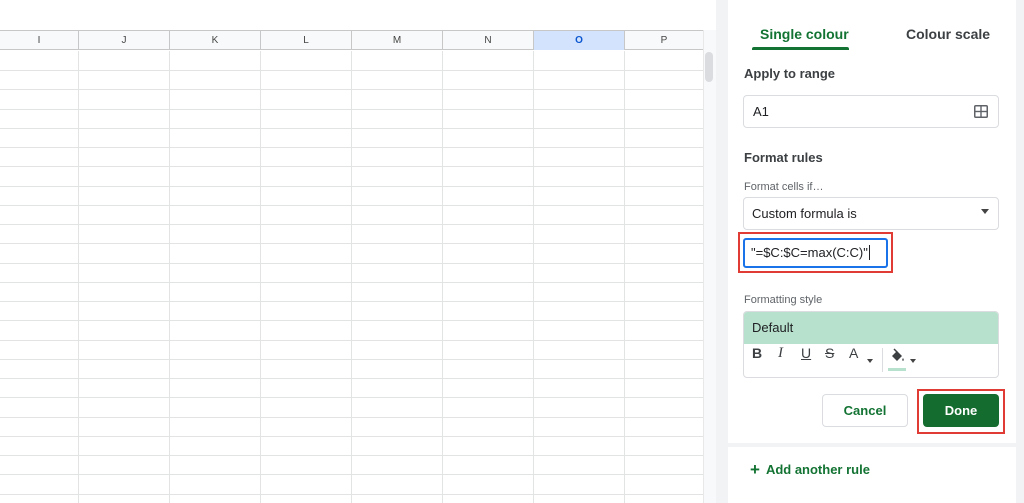 The width and height of the screenshot is (1024, 503). Describe the element at coordinates (800, 48) in the screenshot. I see `active-tab-indicator` at that location.